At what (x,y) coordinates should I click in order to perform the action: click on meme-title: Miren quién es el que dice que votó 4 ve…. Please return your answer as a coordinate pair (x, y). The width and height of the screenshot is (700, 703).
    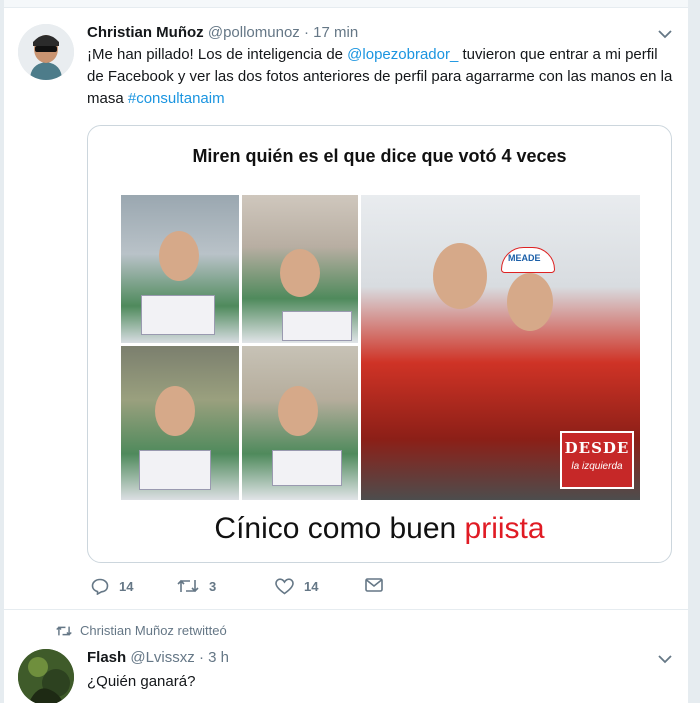
    Looking at the image, I should click on (379, 156).